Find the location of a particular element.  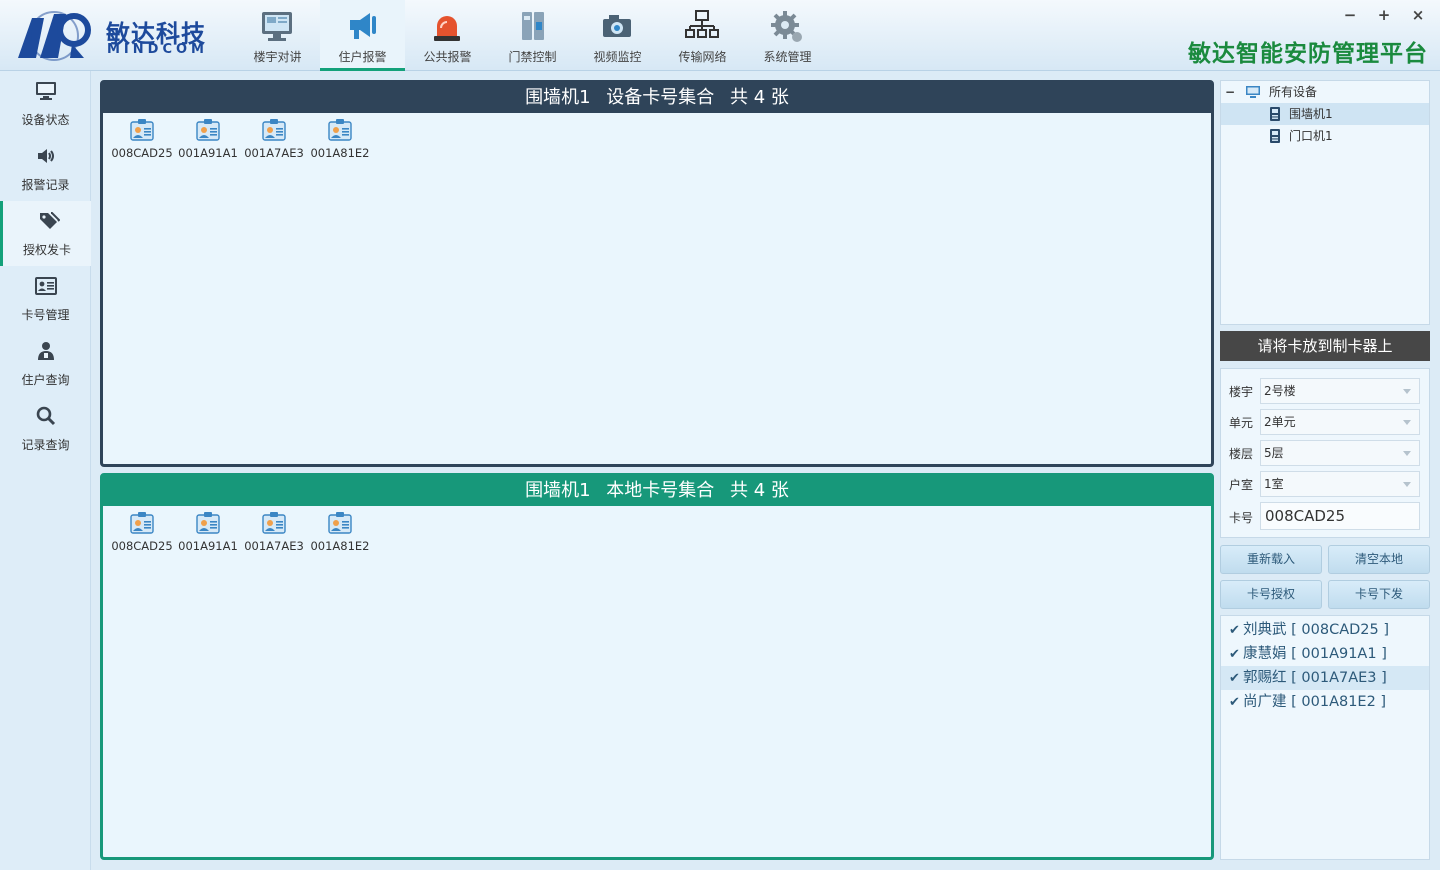

tags-icon is located at coordinates (50, 220).